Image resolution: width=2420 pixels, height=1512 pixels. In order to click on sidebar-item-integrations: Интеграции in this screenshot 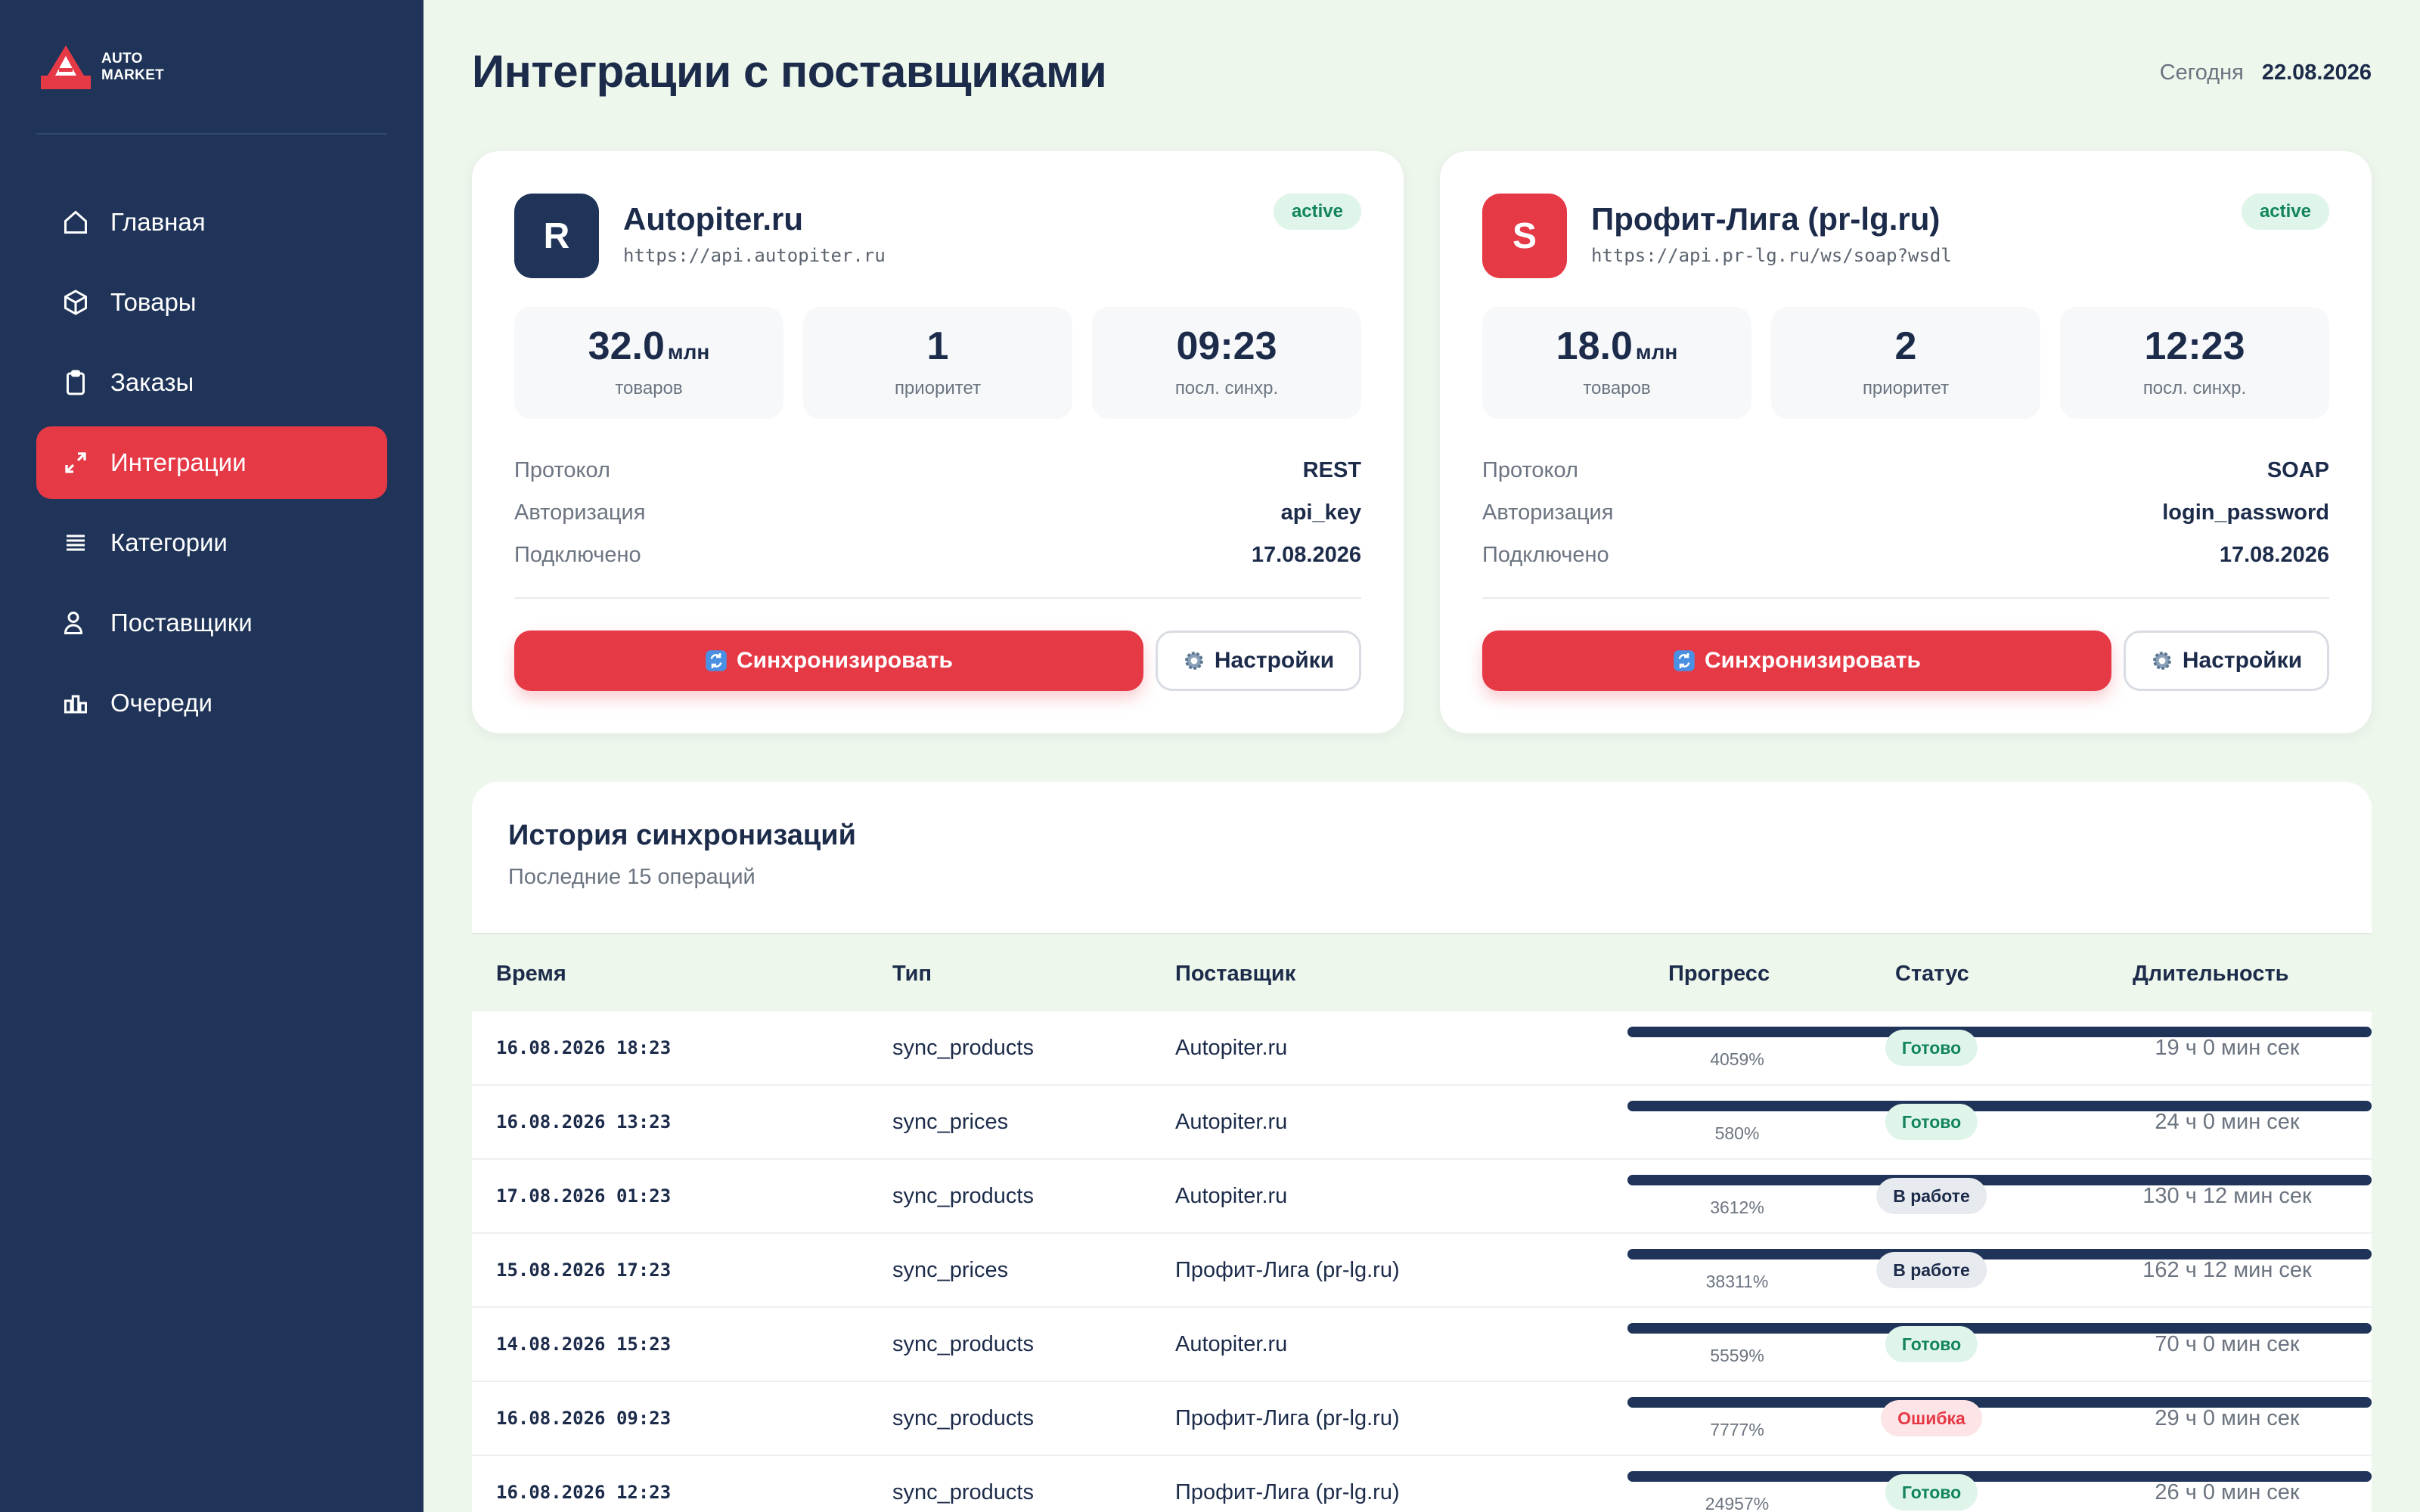, I will do `click(211, 462)`.